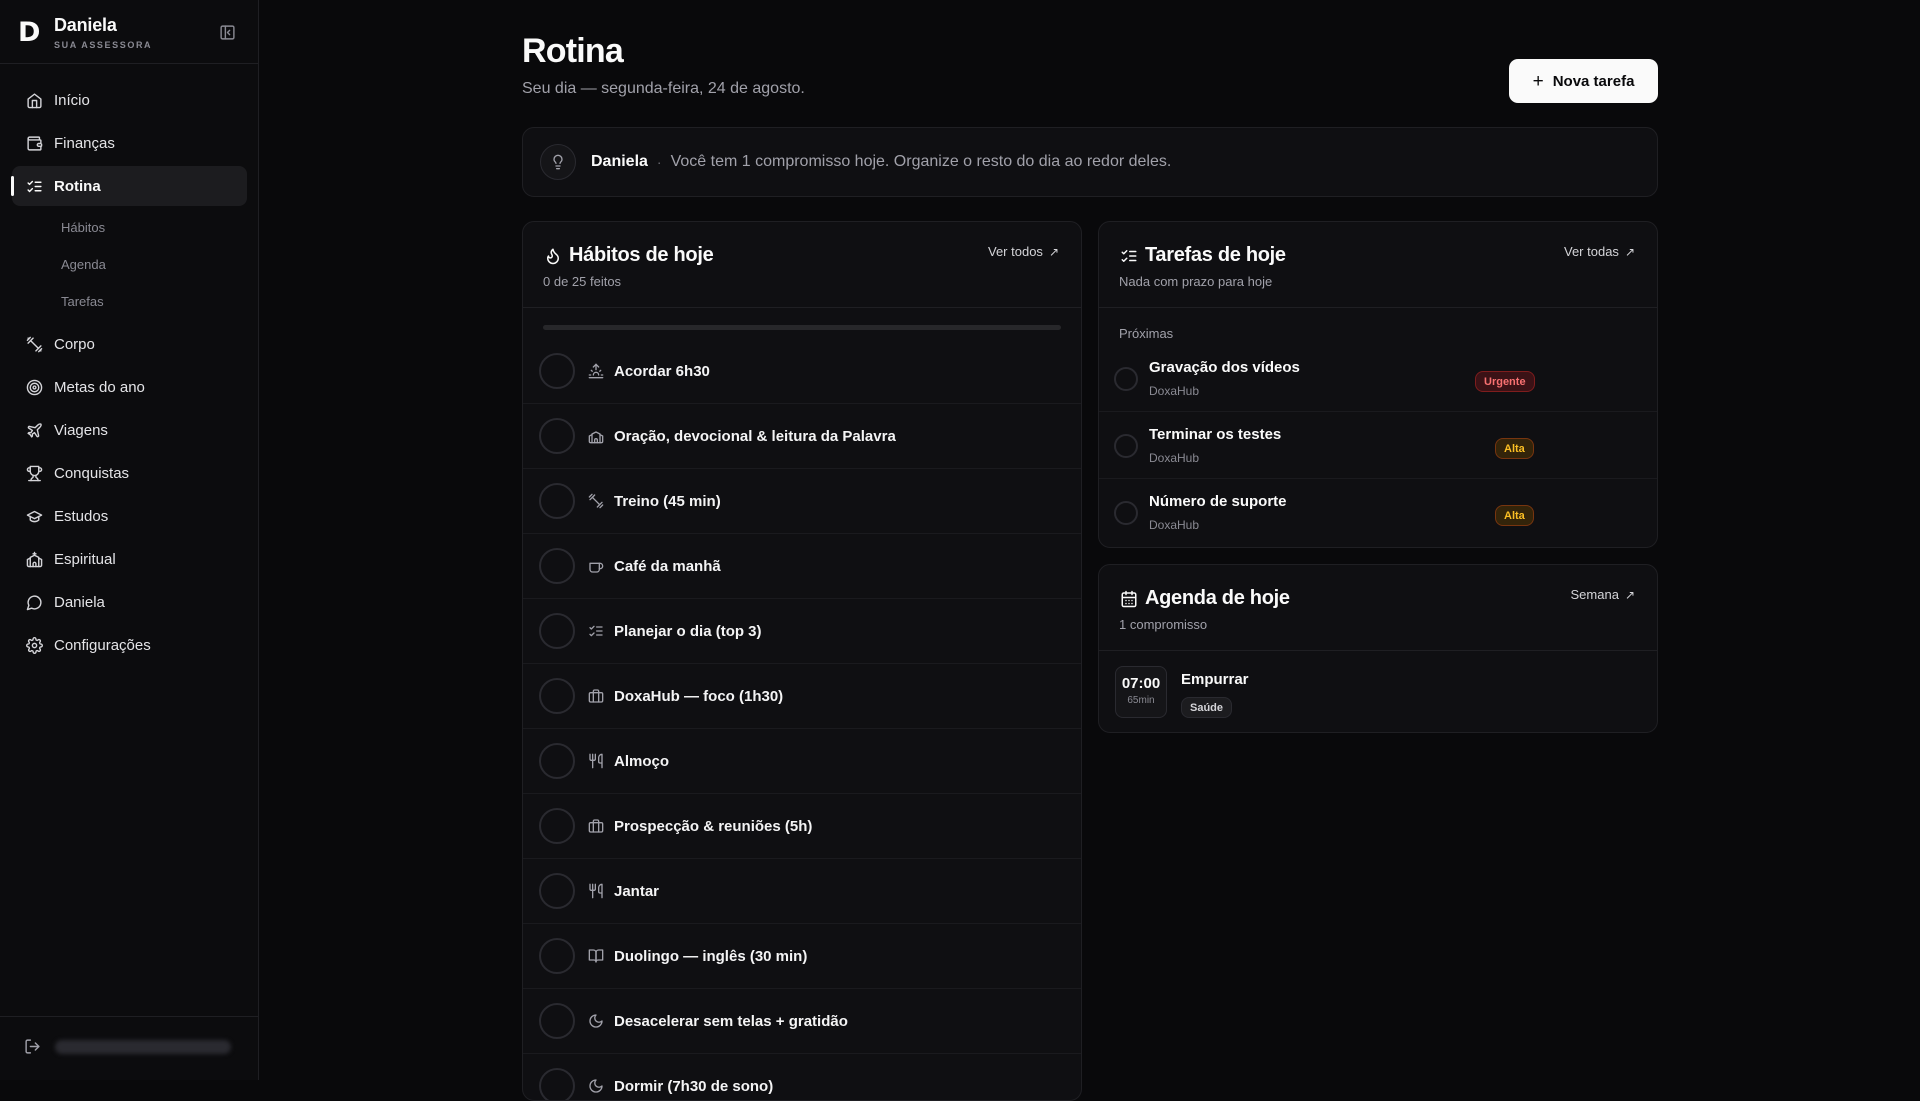 This screenshot has height=1101, width=1920. Describe the element at coordinates (129, 100) in the screenshot. I see `sidebar-item-inicio: Início` at that location.